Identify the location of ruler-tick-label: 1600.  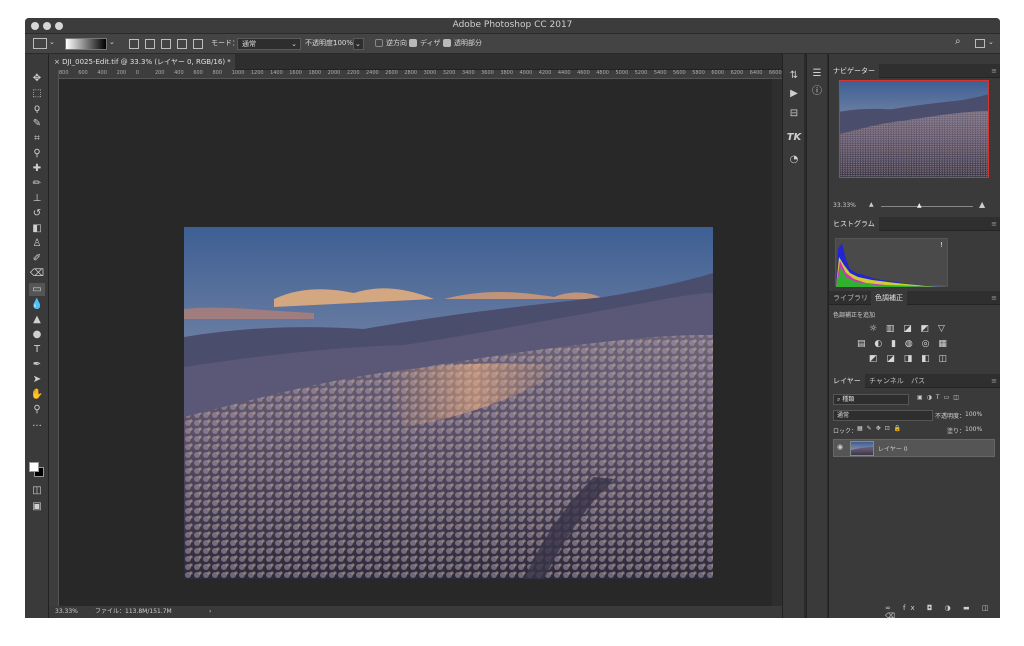
(295, 73).